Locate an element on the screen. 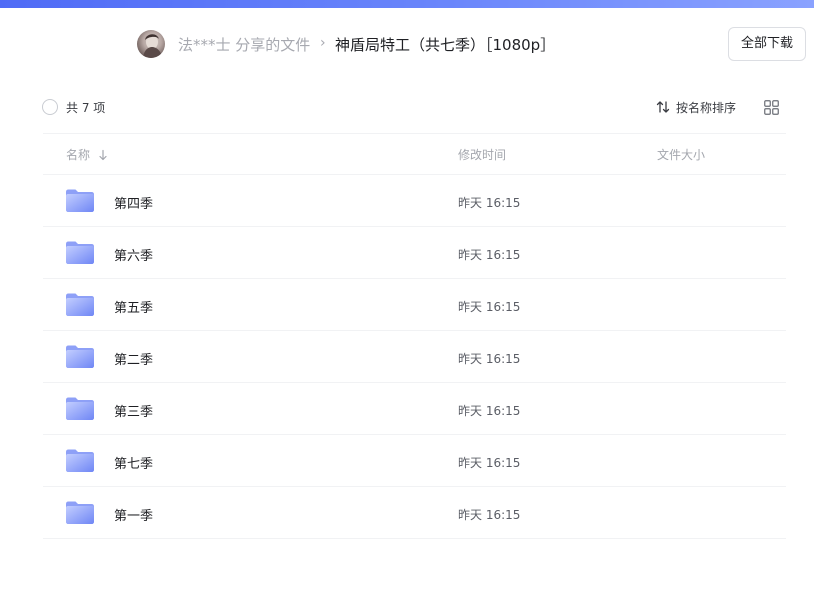  file-name: 第三季 is located at coordinates (134, 412).